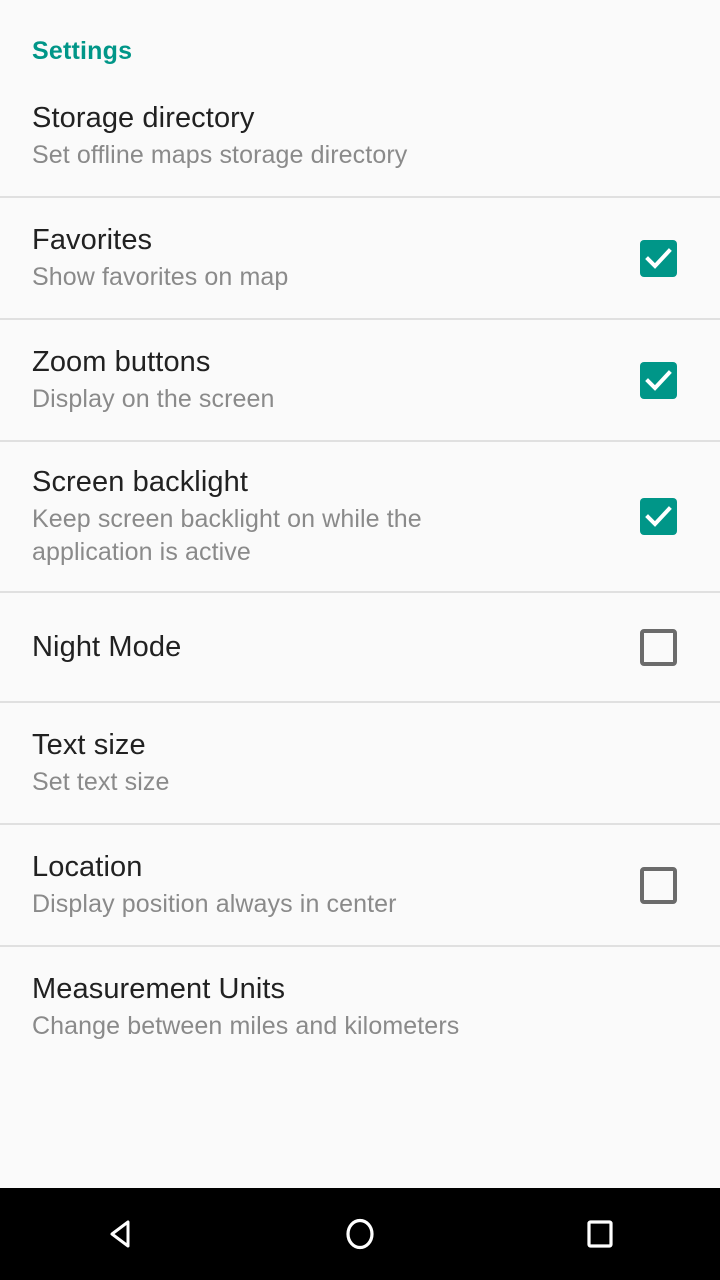  I want to click on triangle-left-icon, so click(120, 1234).